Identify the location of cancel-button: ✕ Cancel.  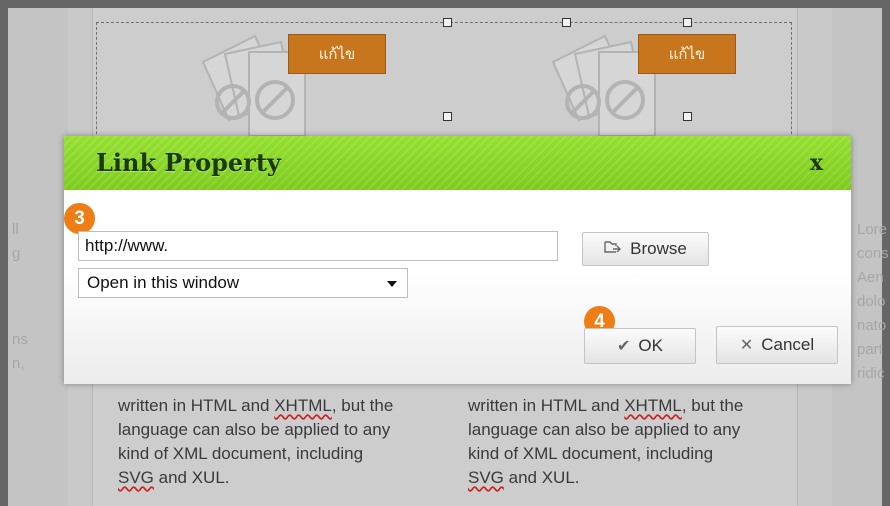
(777, 345).